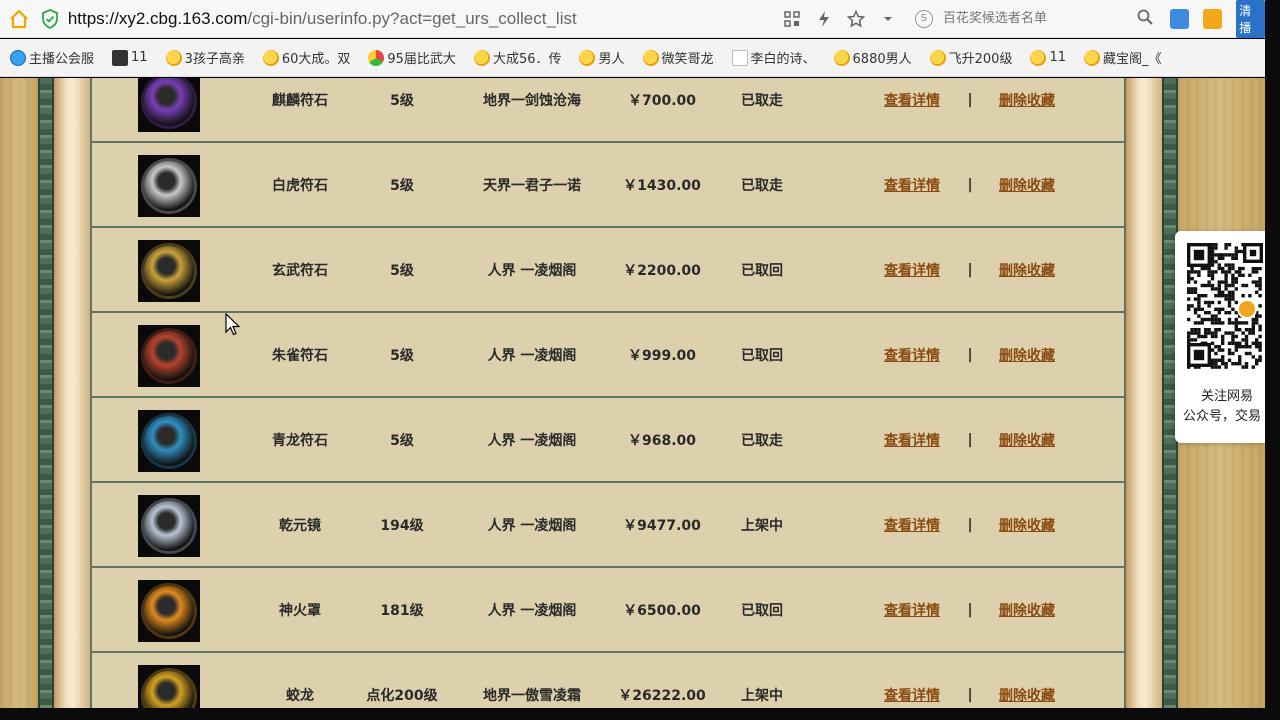  I want to click on address-tools, so click(840, 18).